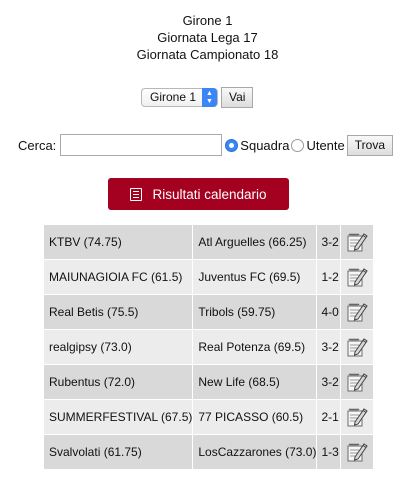  What do you see at coordinates (329, 312) in the screenshot?
I see `match-score: 4-0` at bounding box center [329, 312].